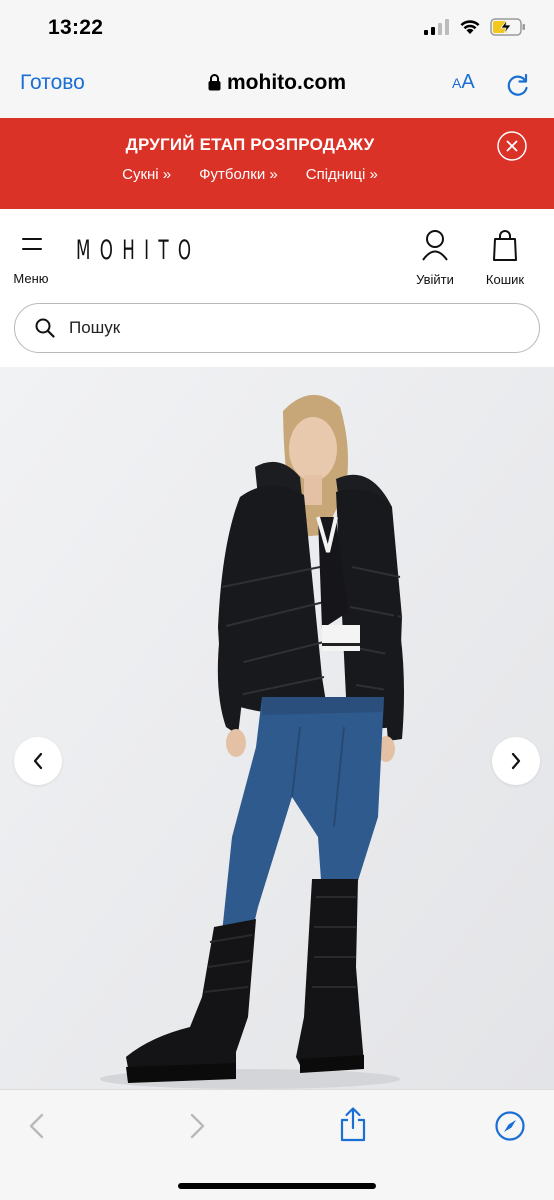 The image size is (554, 1200). I want to click on close-icon, so click(512, 146).